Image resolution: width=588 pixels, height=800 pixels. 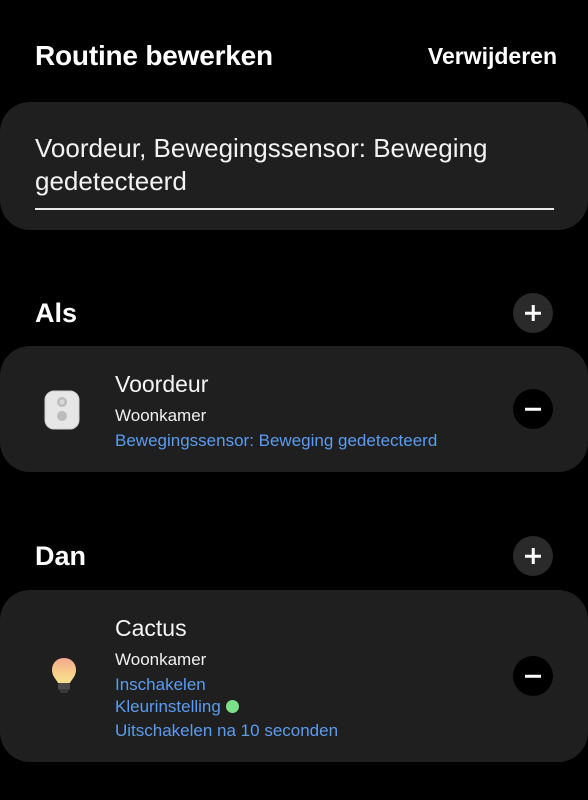 What do you see at coordinates (492, 56) in the screenshot?
I see `delete-button: Verwijderen` at bounding box center [492, 56].